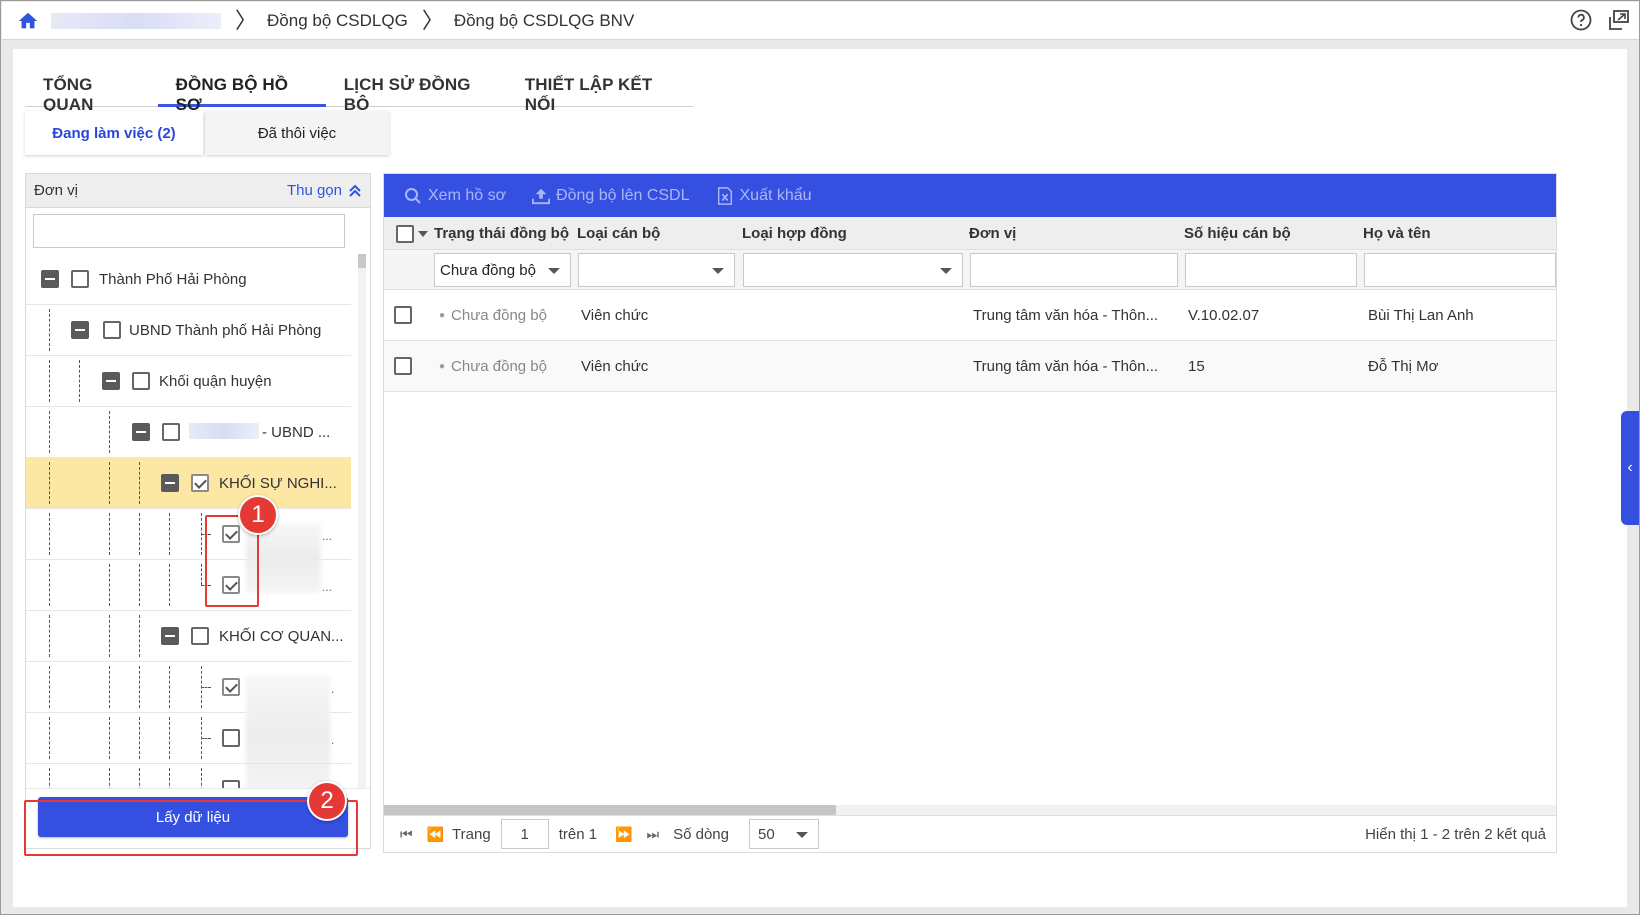 The height and width of the screenshot is (915, 1640). Describe the element at coordinates (600, 90) in the screenshot. I see `tab-connection-settings: THIẾT LẬP KẾT NỐI` at that location.